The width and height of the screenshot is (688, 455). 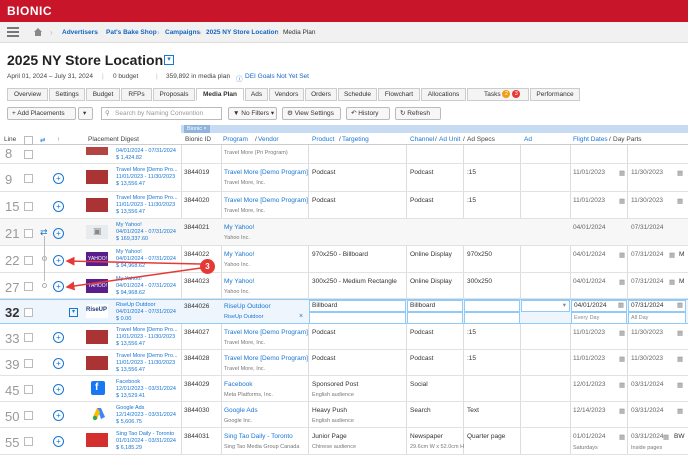 I want to click on column-ad-unit: Ad Unit, so click(x=449, y=139).